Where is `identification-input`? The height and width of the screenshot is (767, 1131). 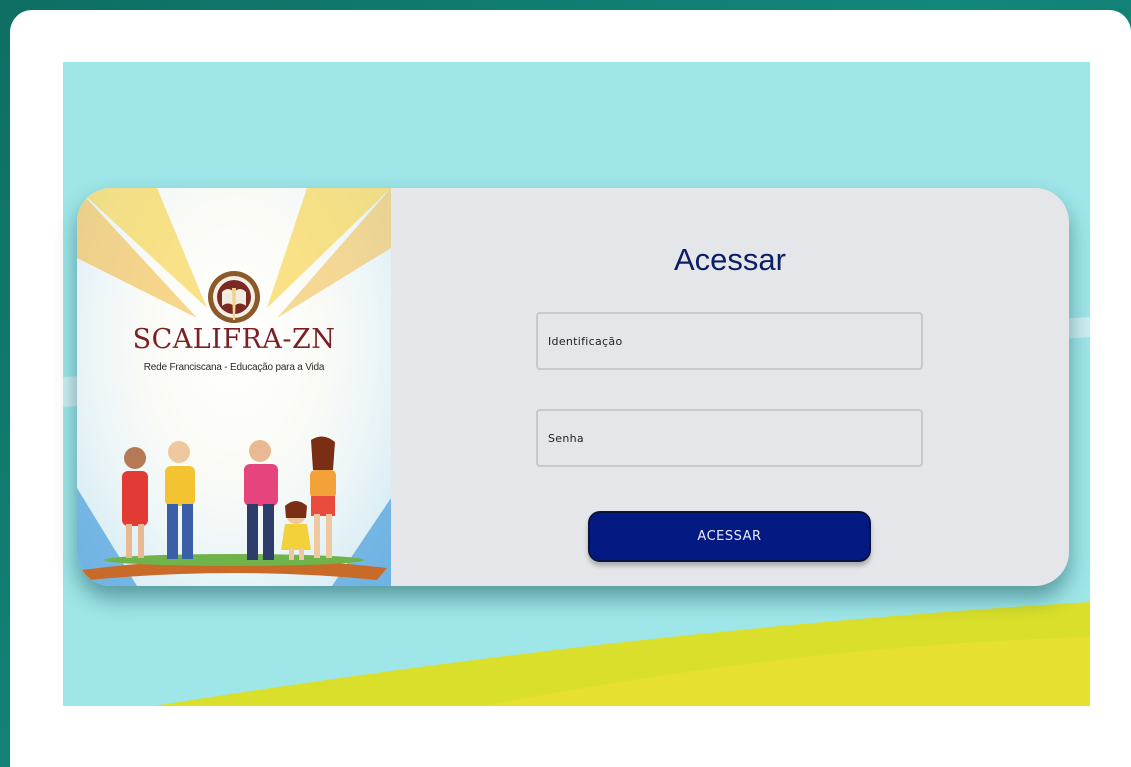 identification-input is located at coordinates (729, 341).